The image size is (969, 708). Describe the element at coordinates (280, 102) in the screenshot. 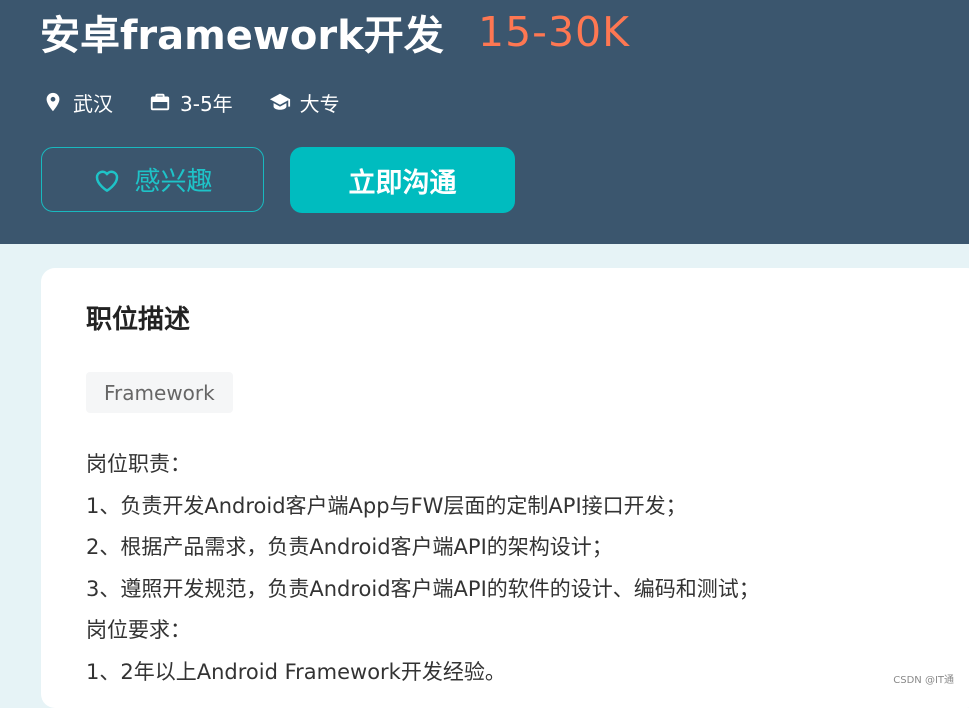

I see `graduation-cap-icon` at that location.